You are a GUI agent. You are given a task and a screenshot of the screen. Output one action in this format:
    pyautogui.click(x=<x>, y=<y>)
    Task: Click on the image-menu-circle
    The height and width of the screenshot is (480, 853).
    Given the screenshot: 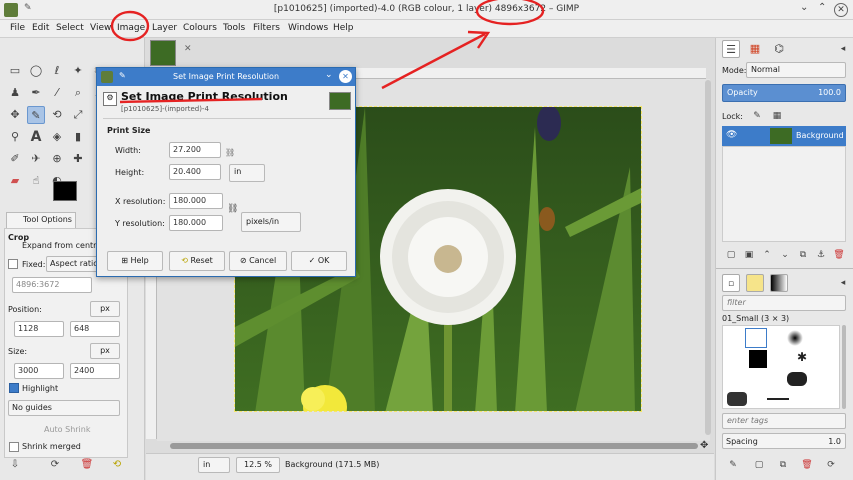 What is the action you would take?
    pyautogui.click(x=130, y=26)
    